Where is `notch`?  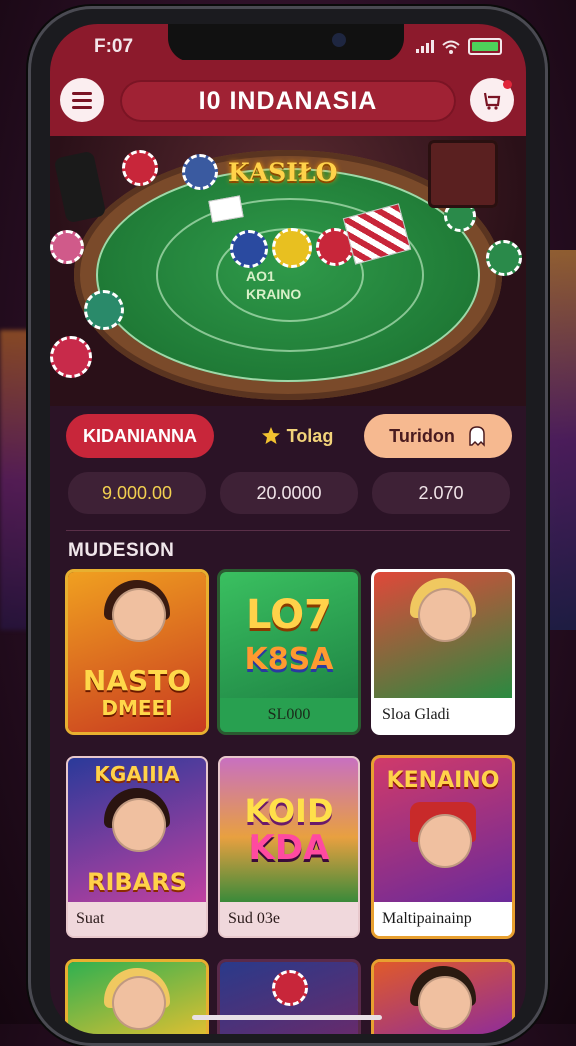
notch is located at coordinates (286, 43).